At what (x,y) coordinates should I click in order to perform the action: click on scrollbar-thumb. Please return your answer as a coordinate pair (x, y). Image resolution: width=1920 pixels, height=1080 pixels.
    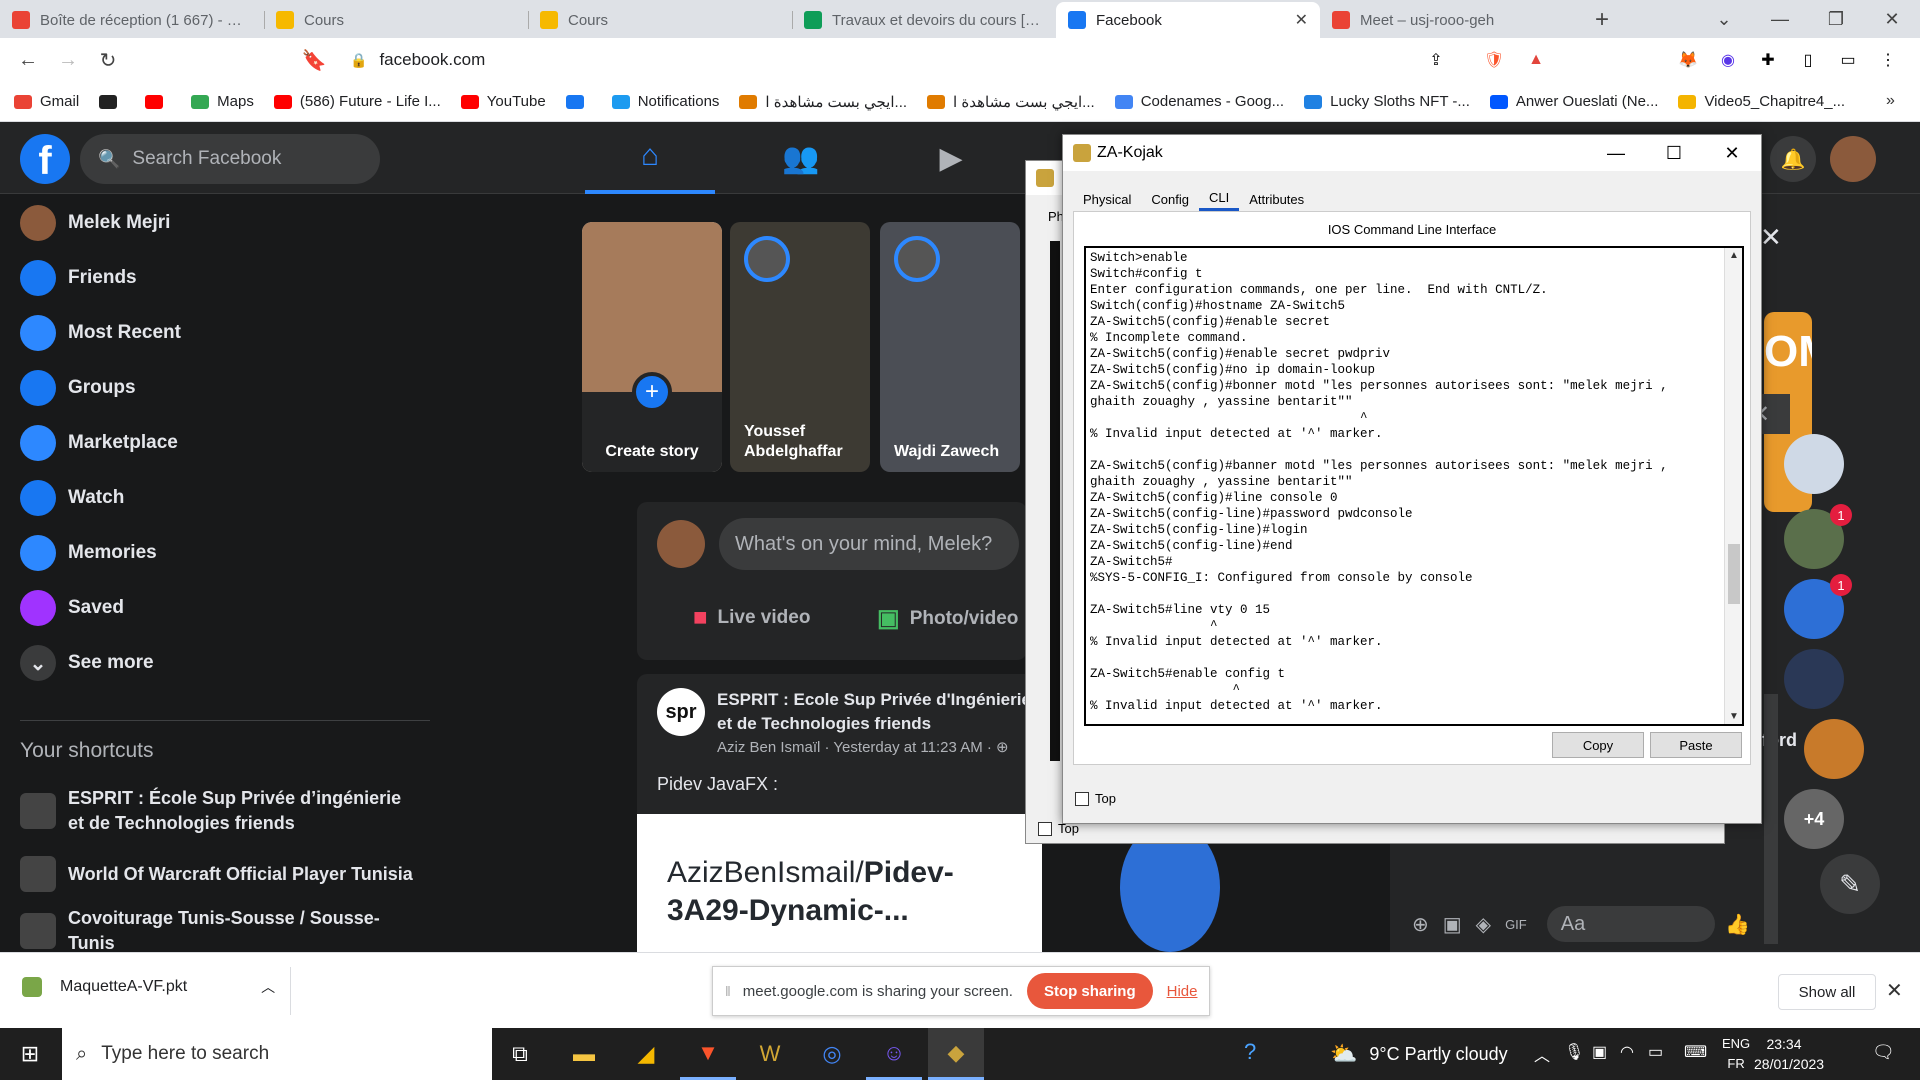
    Looking at the image, I should click on (1734, 574).